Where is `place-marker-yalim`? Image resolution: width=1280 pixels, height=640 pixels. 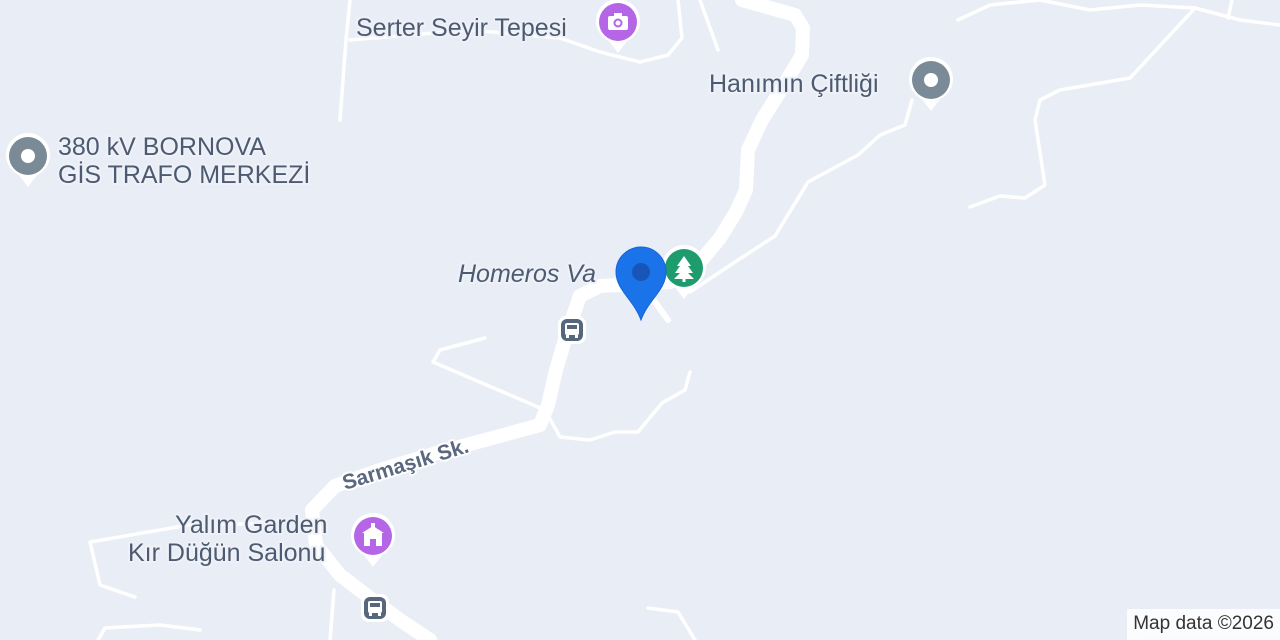 place-marker-yalim is located at coordinates (373, 539).